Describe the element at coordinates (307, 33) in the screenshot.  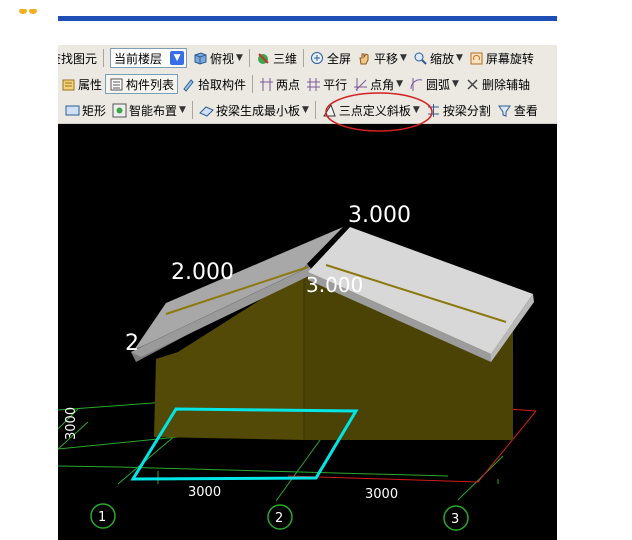
I see `toolbar-spacer` at that location.